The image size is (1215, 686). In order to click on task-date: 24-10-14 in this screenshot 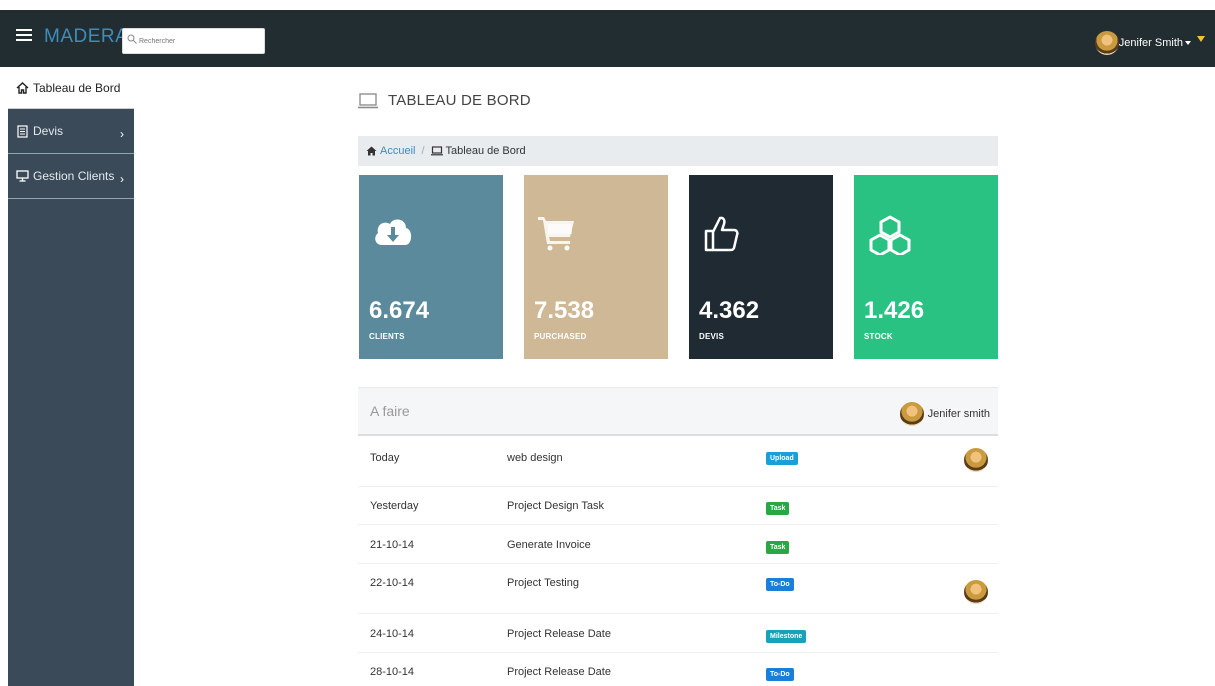, I will do `click(392, 634)`.